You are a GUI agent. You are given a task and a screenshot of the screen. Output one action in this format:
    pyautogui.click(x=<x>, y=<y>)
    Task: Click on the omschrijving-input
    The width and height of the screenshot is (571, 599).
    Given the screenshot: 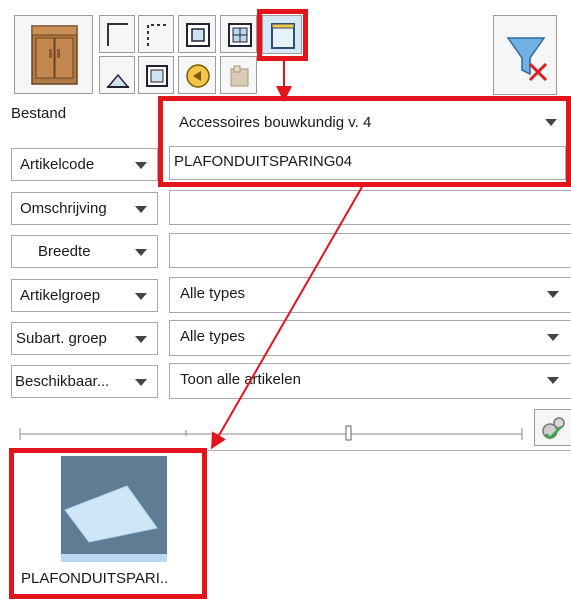 What is the action you would take?
    pyautogui.click(x=370, y=207)
    